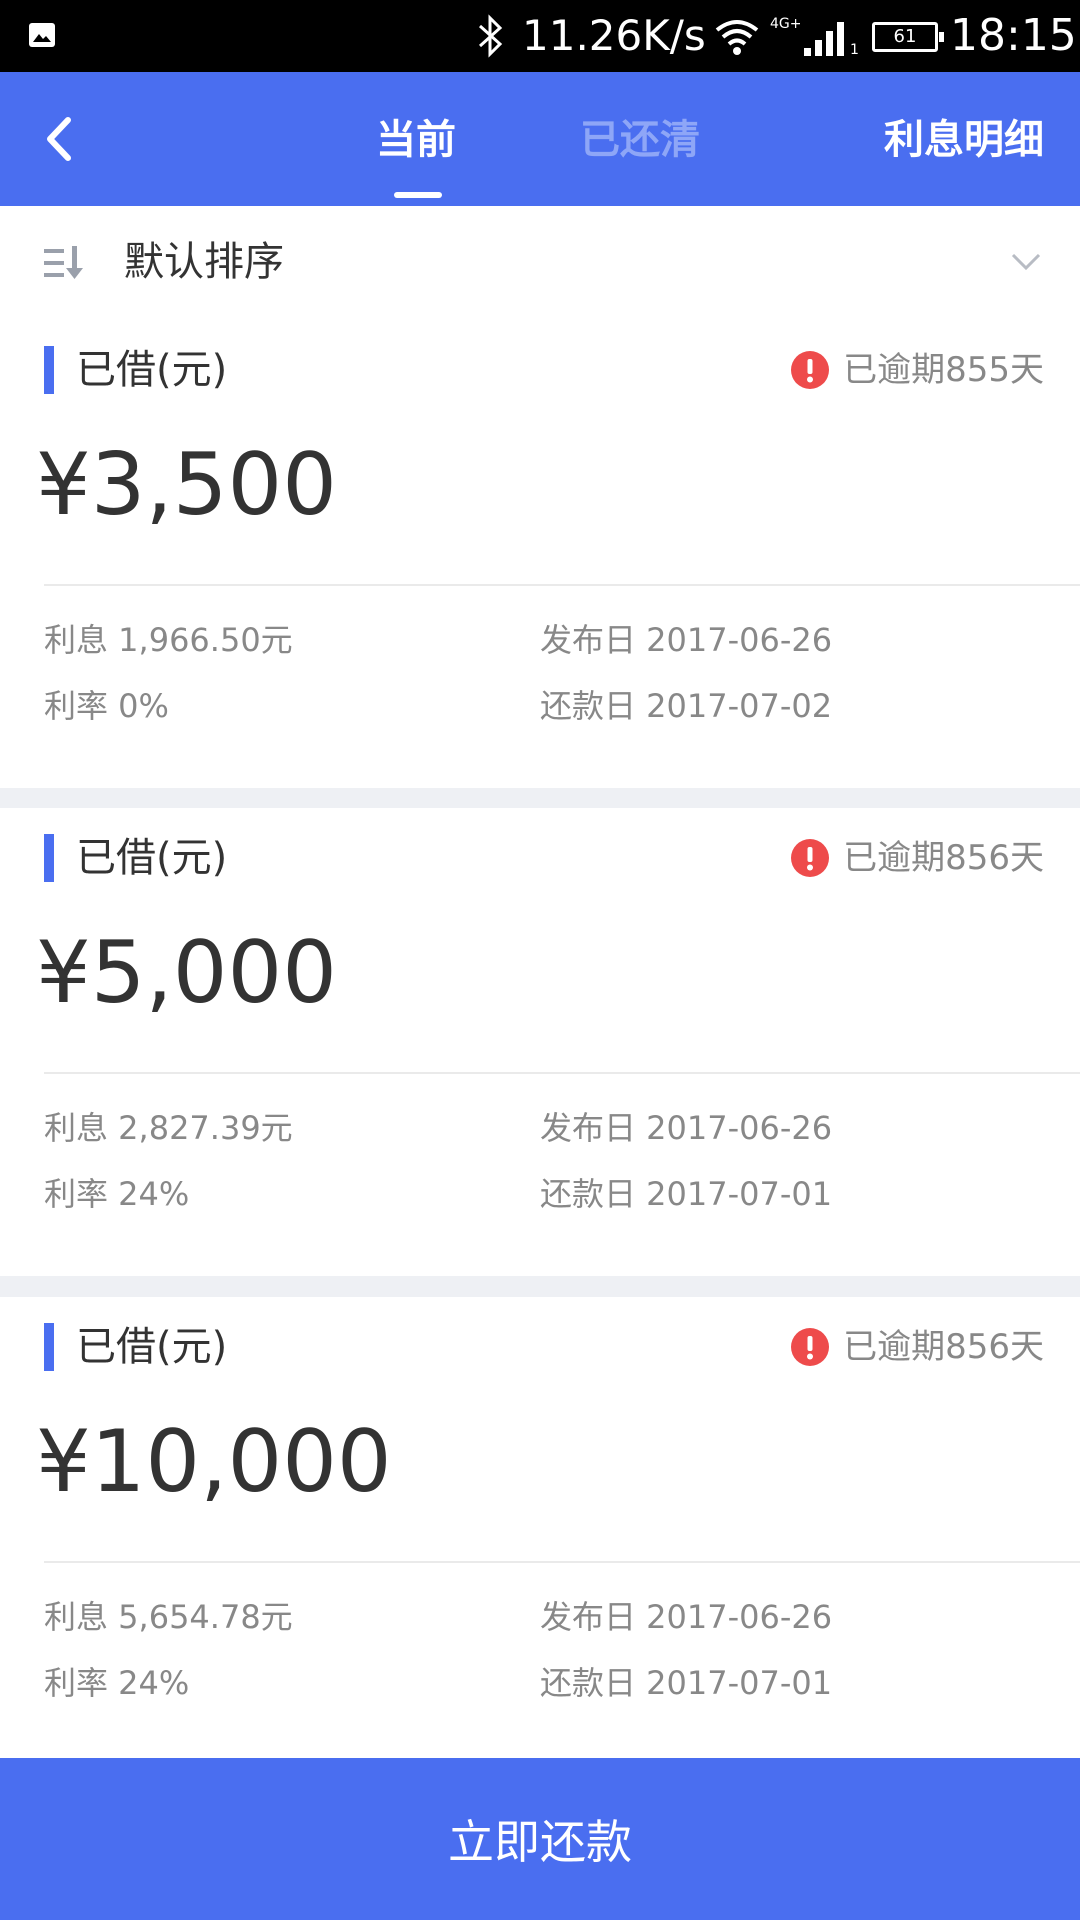  I want to click on network-speed: 11.26K/s, so click(614, 35).